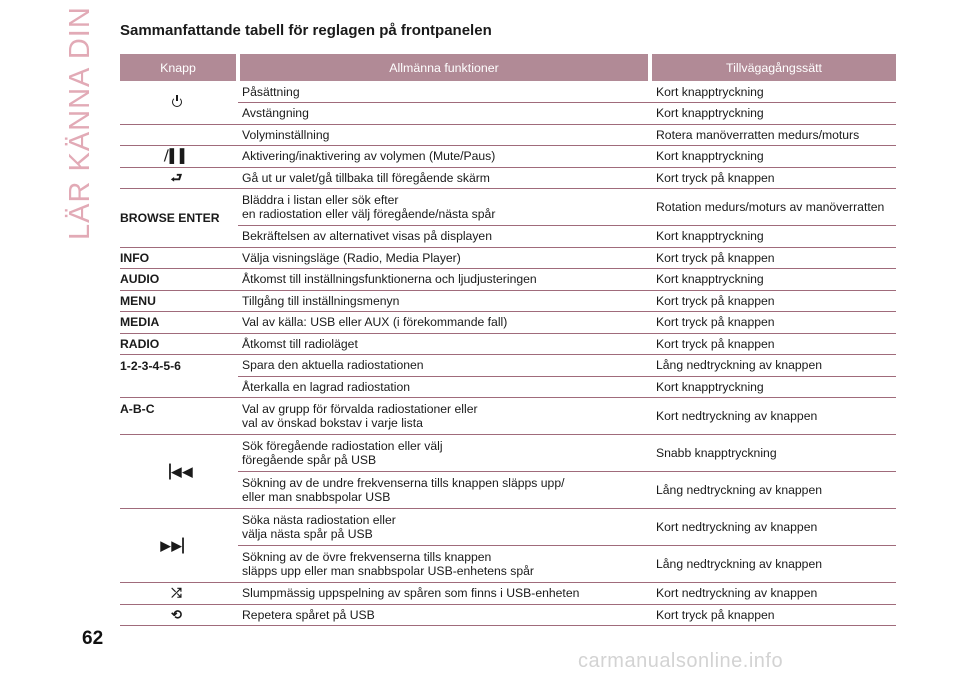 Image resolution: width=960 pixels, height=678 pixels. Describe the element at coordinates (179, 67) in the screenshot. I see `column-header-knapp: Knapp` at that location.